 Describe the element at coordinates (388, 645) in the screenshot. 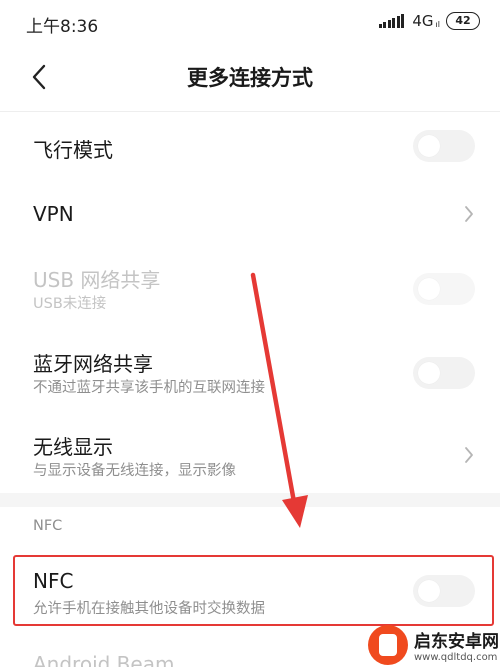

I see `watermark-logo-icon` at that location.